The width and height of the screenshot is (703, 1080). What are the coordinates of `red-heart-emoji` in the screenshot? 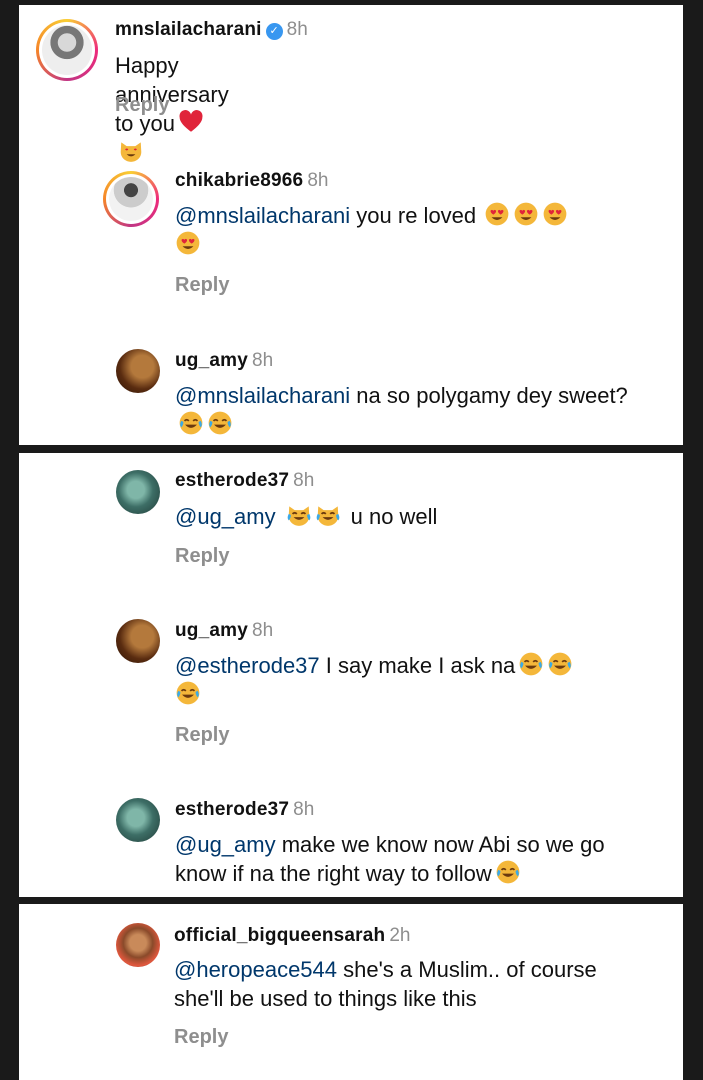 It's located at (191, 122).